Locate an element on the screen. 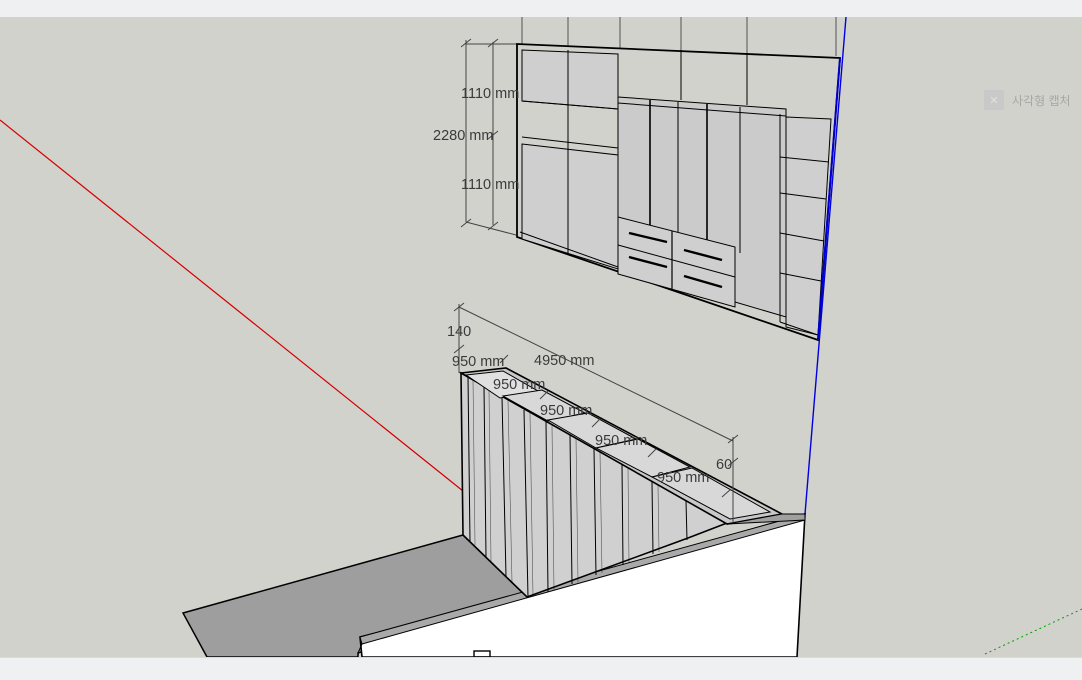  dim-base-depth: 140 is located at coordinates (459, 332).